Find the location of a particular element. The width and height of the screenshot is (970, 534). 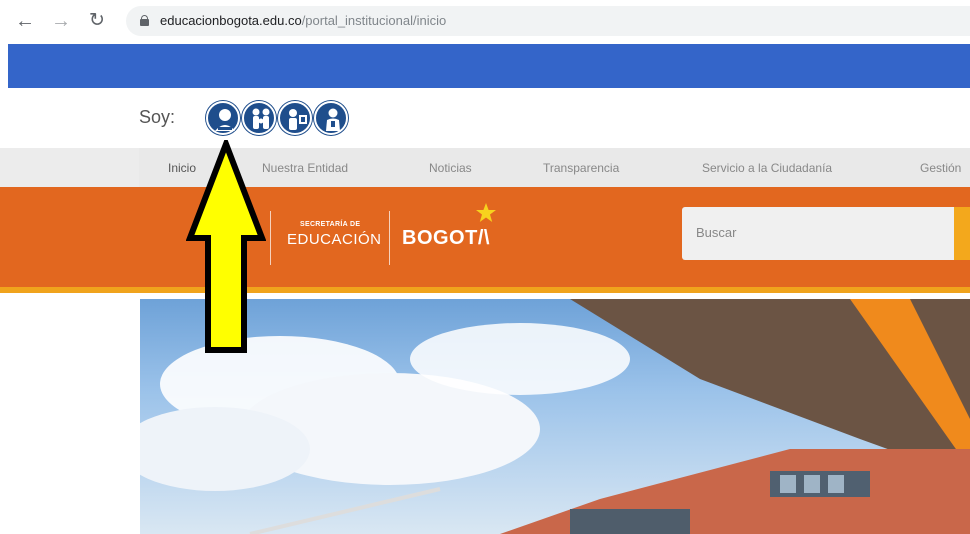

teacher-icon is located at coordinates (295, 118).